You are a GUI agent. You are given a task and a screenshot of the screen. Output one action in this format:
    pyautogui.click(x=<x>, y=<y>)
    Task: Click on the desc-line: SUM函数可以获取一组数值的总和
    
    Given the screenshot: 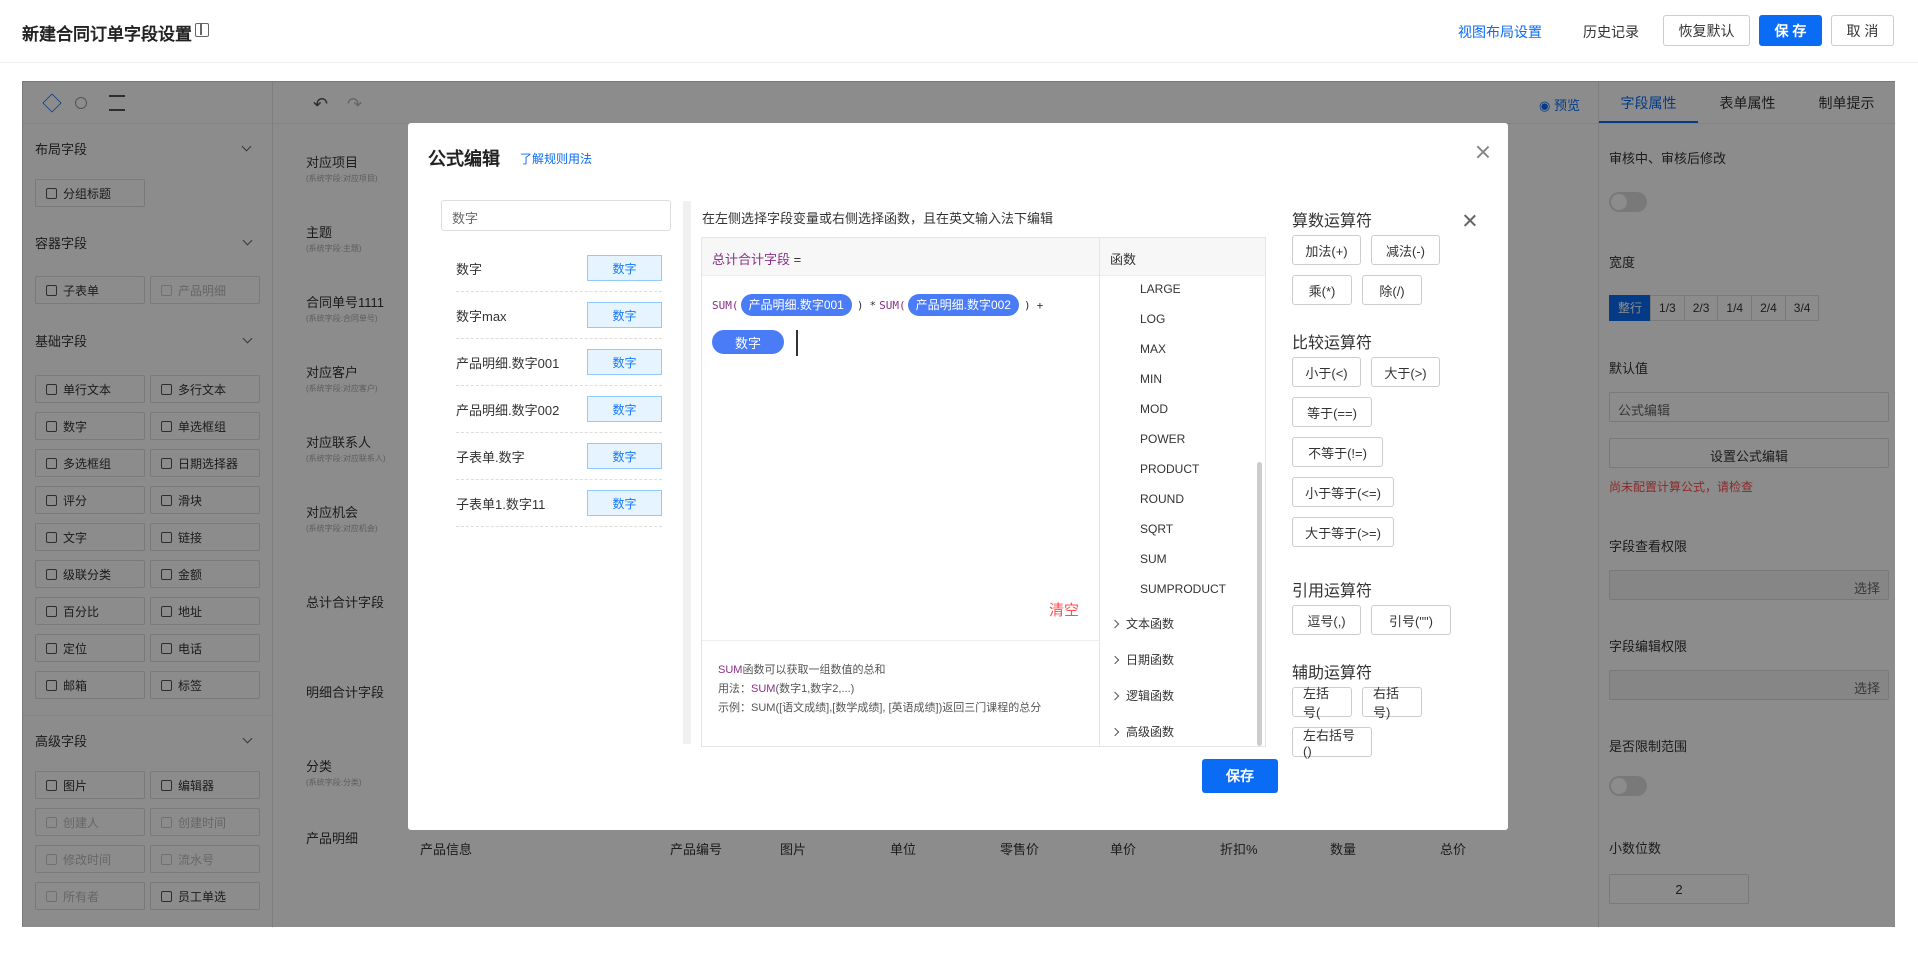 What is the action you would take?
    pyautogui.click(x=900, y=670)
    